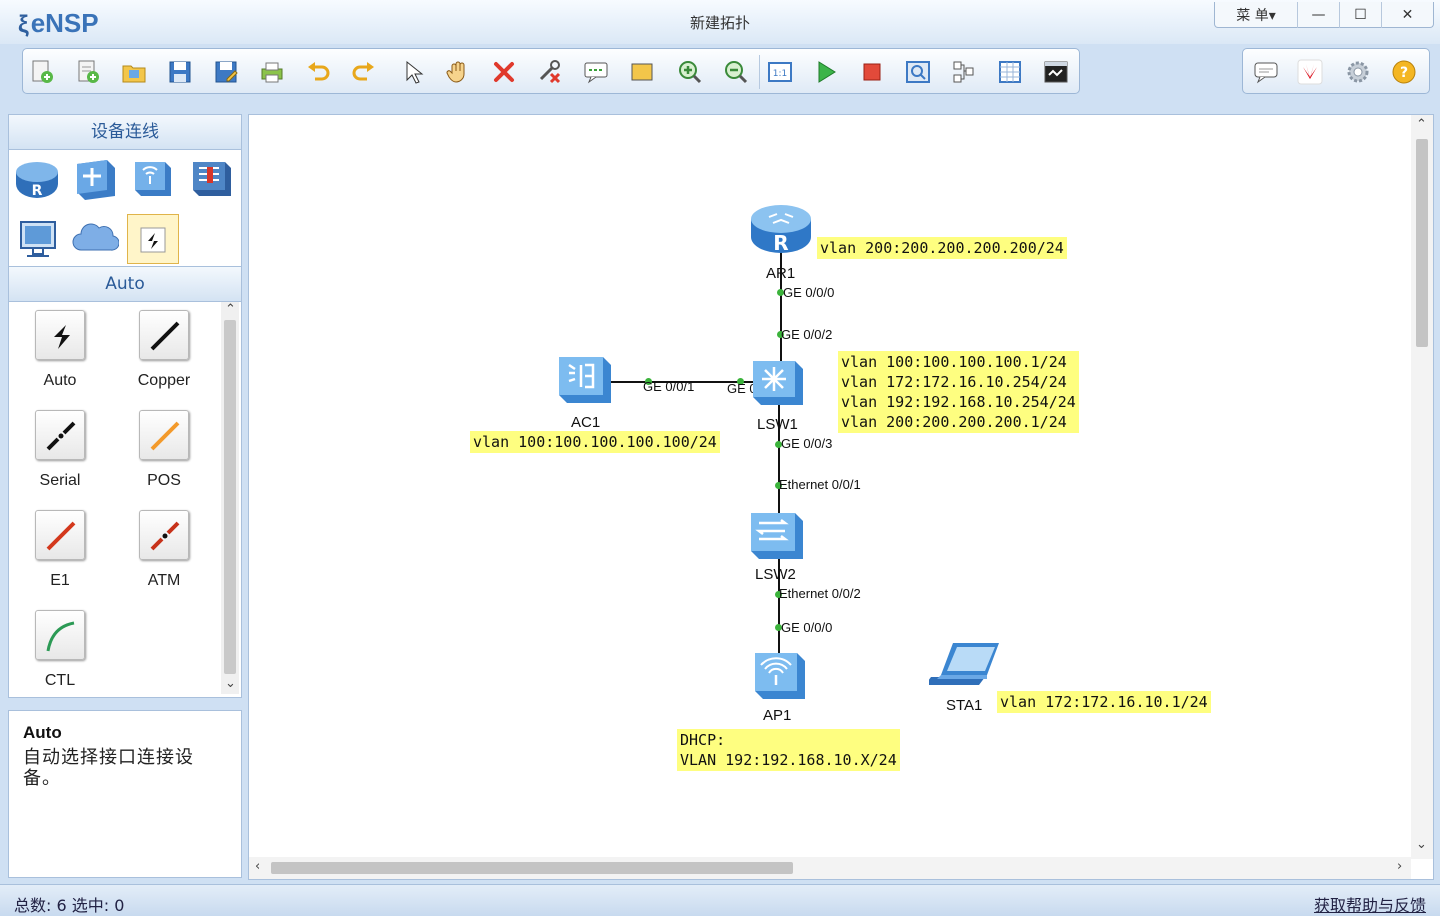 The width and height of the screenshot is (1440, 916). I want to click on wireless-icon, so click(153, 179).